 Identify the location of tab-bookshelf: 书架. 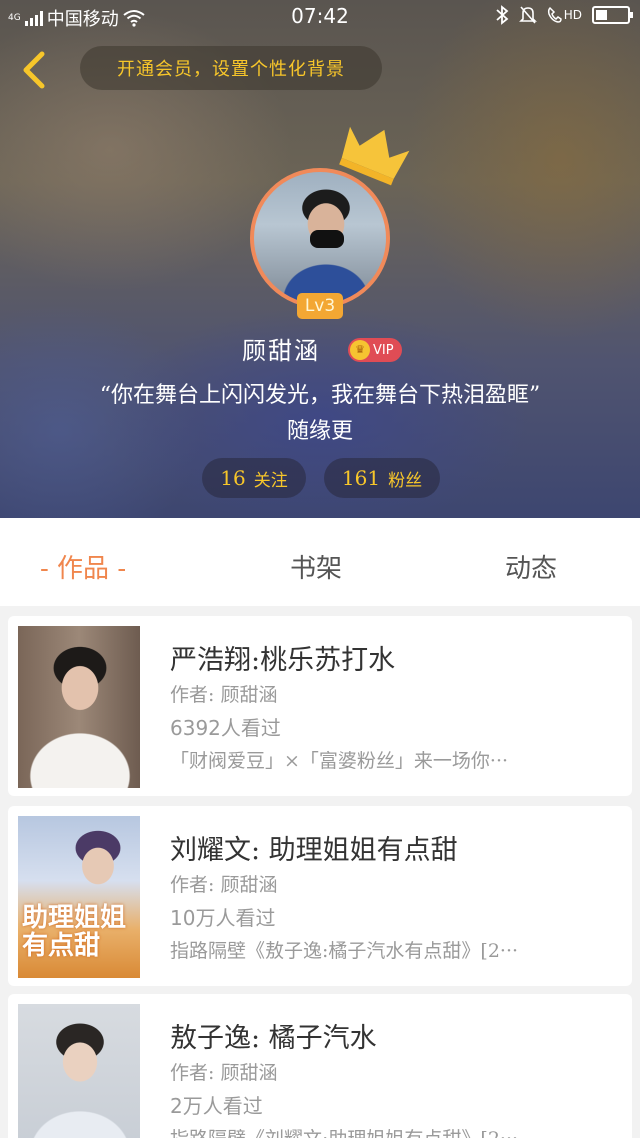
(316, 566).